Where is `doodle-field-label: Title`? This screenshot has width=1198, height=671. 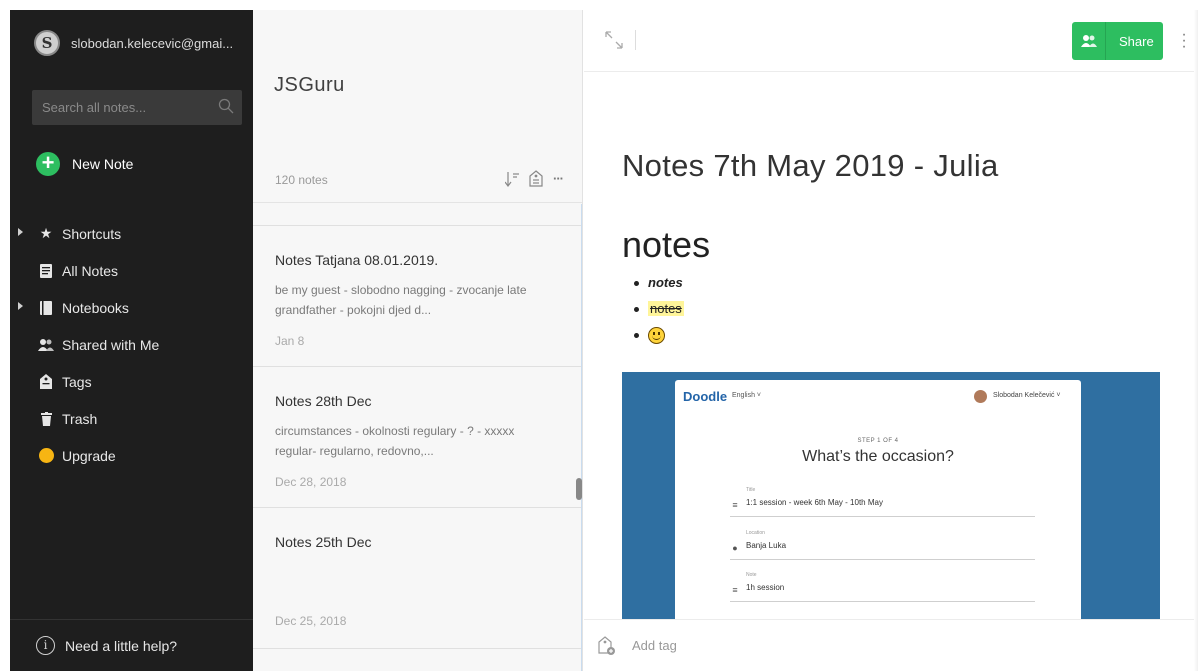 doodle-field-label: Title is located at coordinates (751, 490).